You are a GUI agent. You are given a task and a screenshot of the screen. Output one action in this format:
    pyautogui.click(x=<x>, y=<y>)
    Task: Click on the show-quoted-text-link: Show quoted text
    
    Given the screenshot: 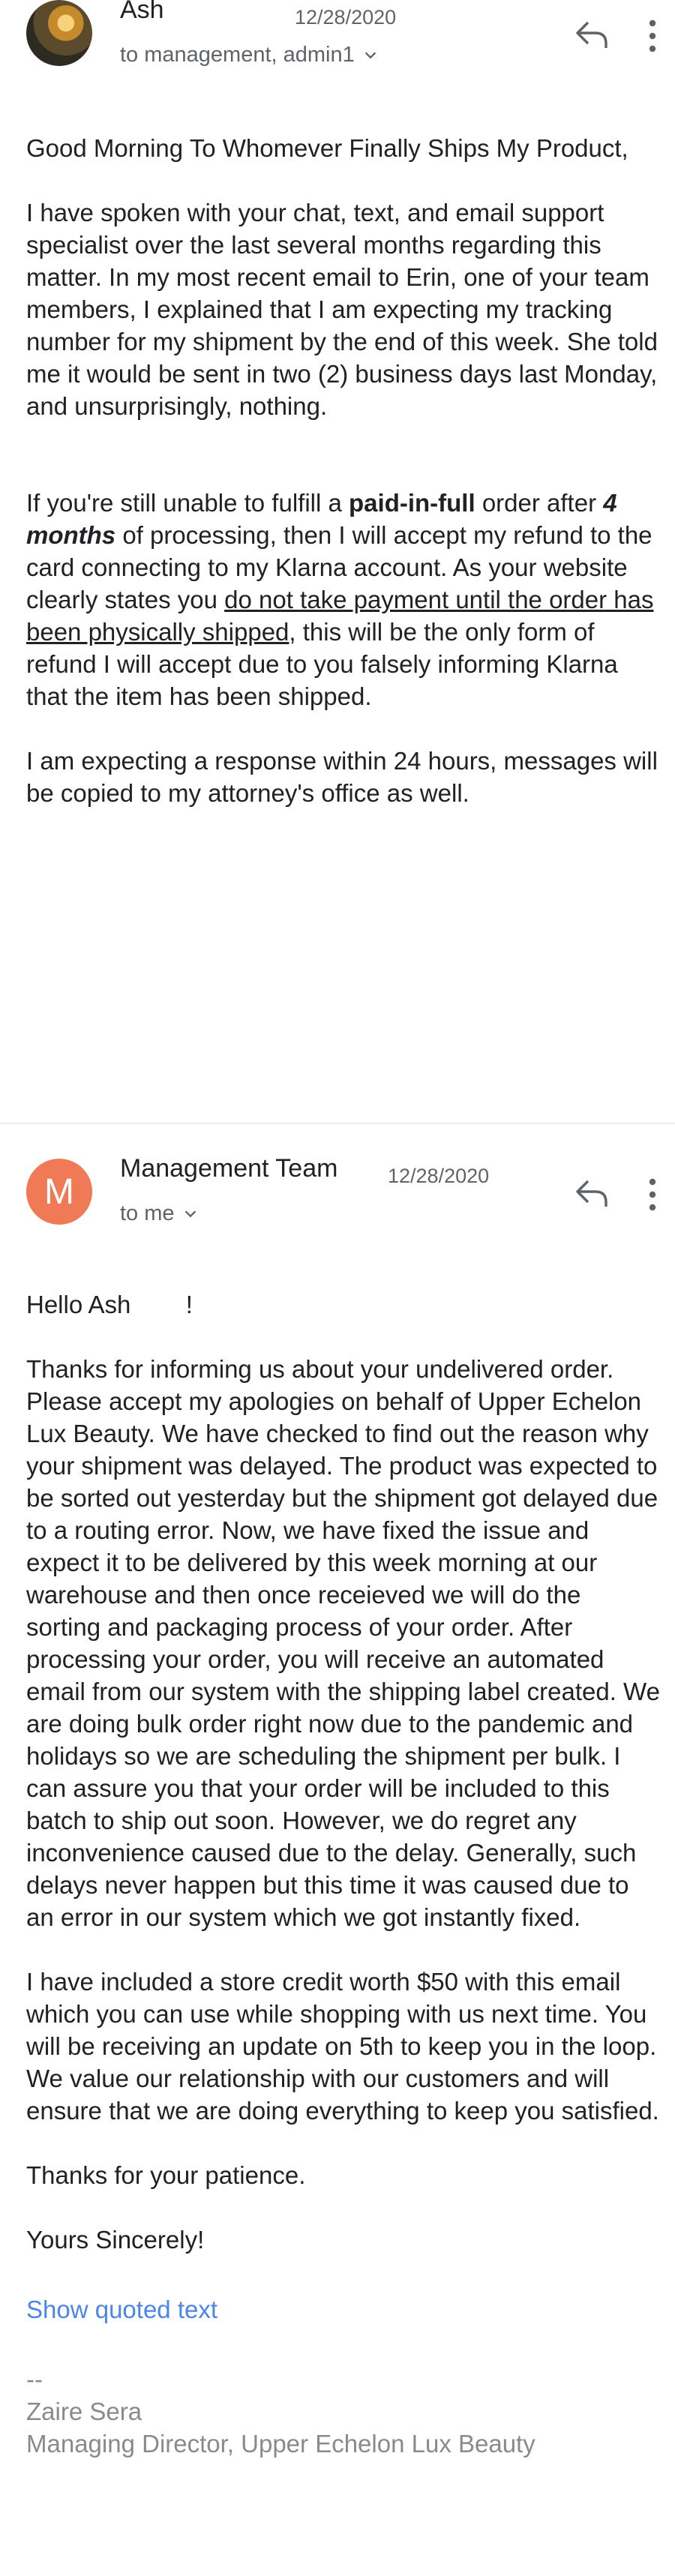 What is the action you would take?
    pyautogui.click(x=343, y=2309)
    